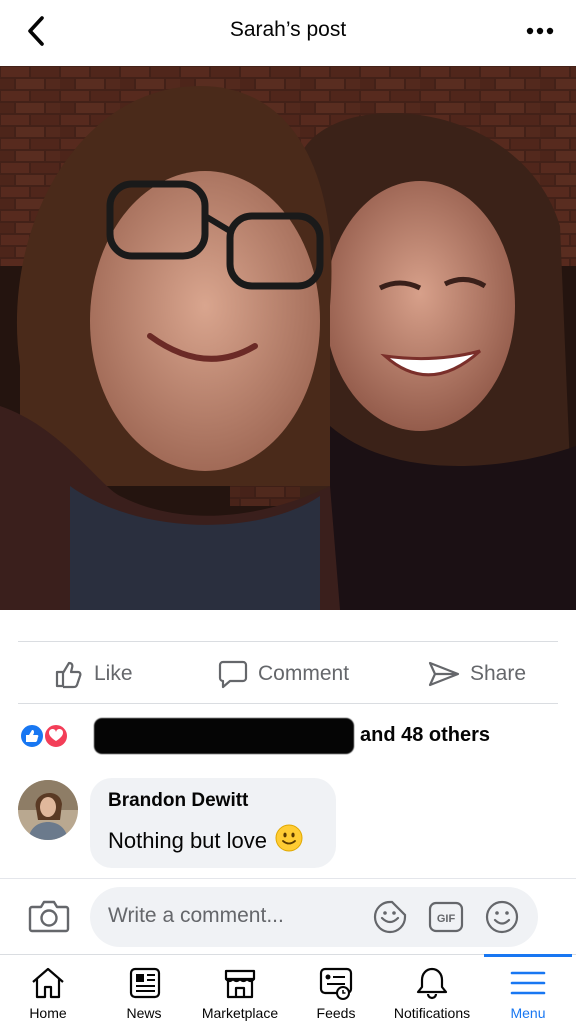  What do you see at coordinates (48, 1013) in the screenshot?
I see `tab-home-label: Home` at bounding box center [48, 1013].